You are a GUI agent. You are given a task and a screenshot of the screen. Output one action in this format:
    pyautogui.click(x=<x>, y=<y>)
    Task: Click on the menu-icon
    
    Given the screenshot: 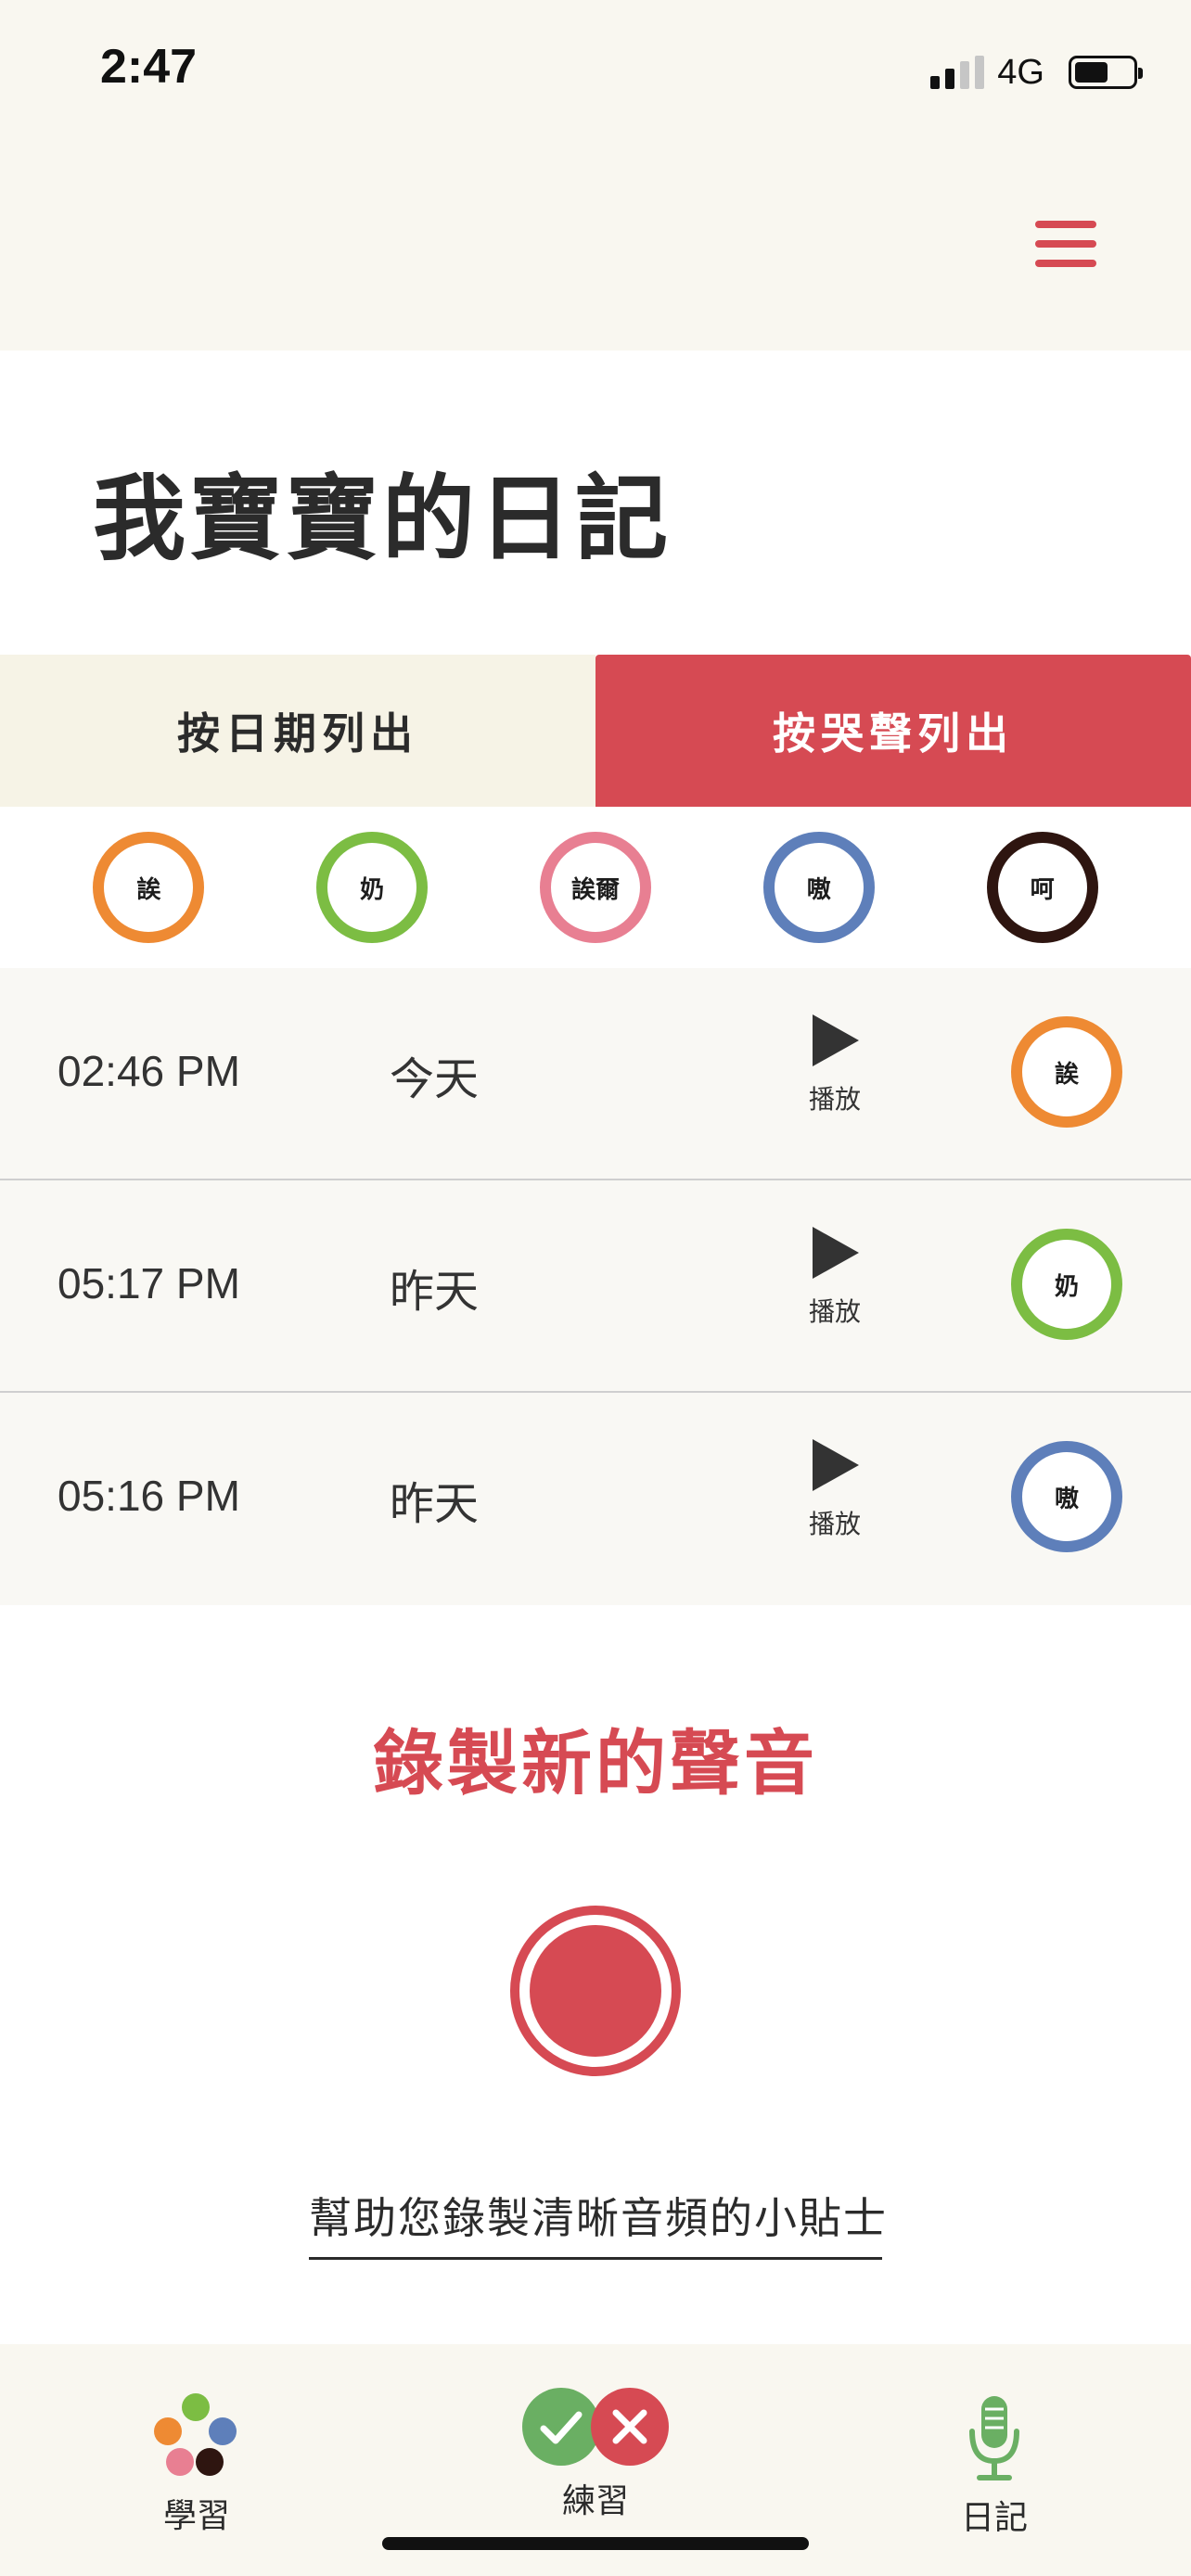 What is the action you would take?
    pyautogui.click(x=1065, y=244)
    